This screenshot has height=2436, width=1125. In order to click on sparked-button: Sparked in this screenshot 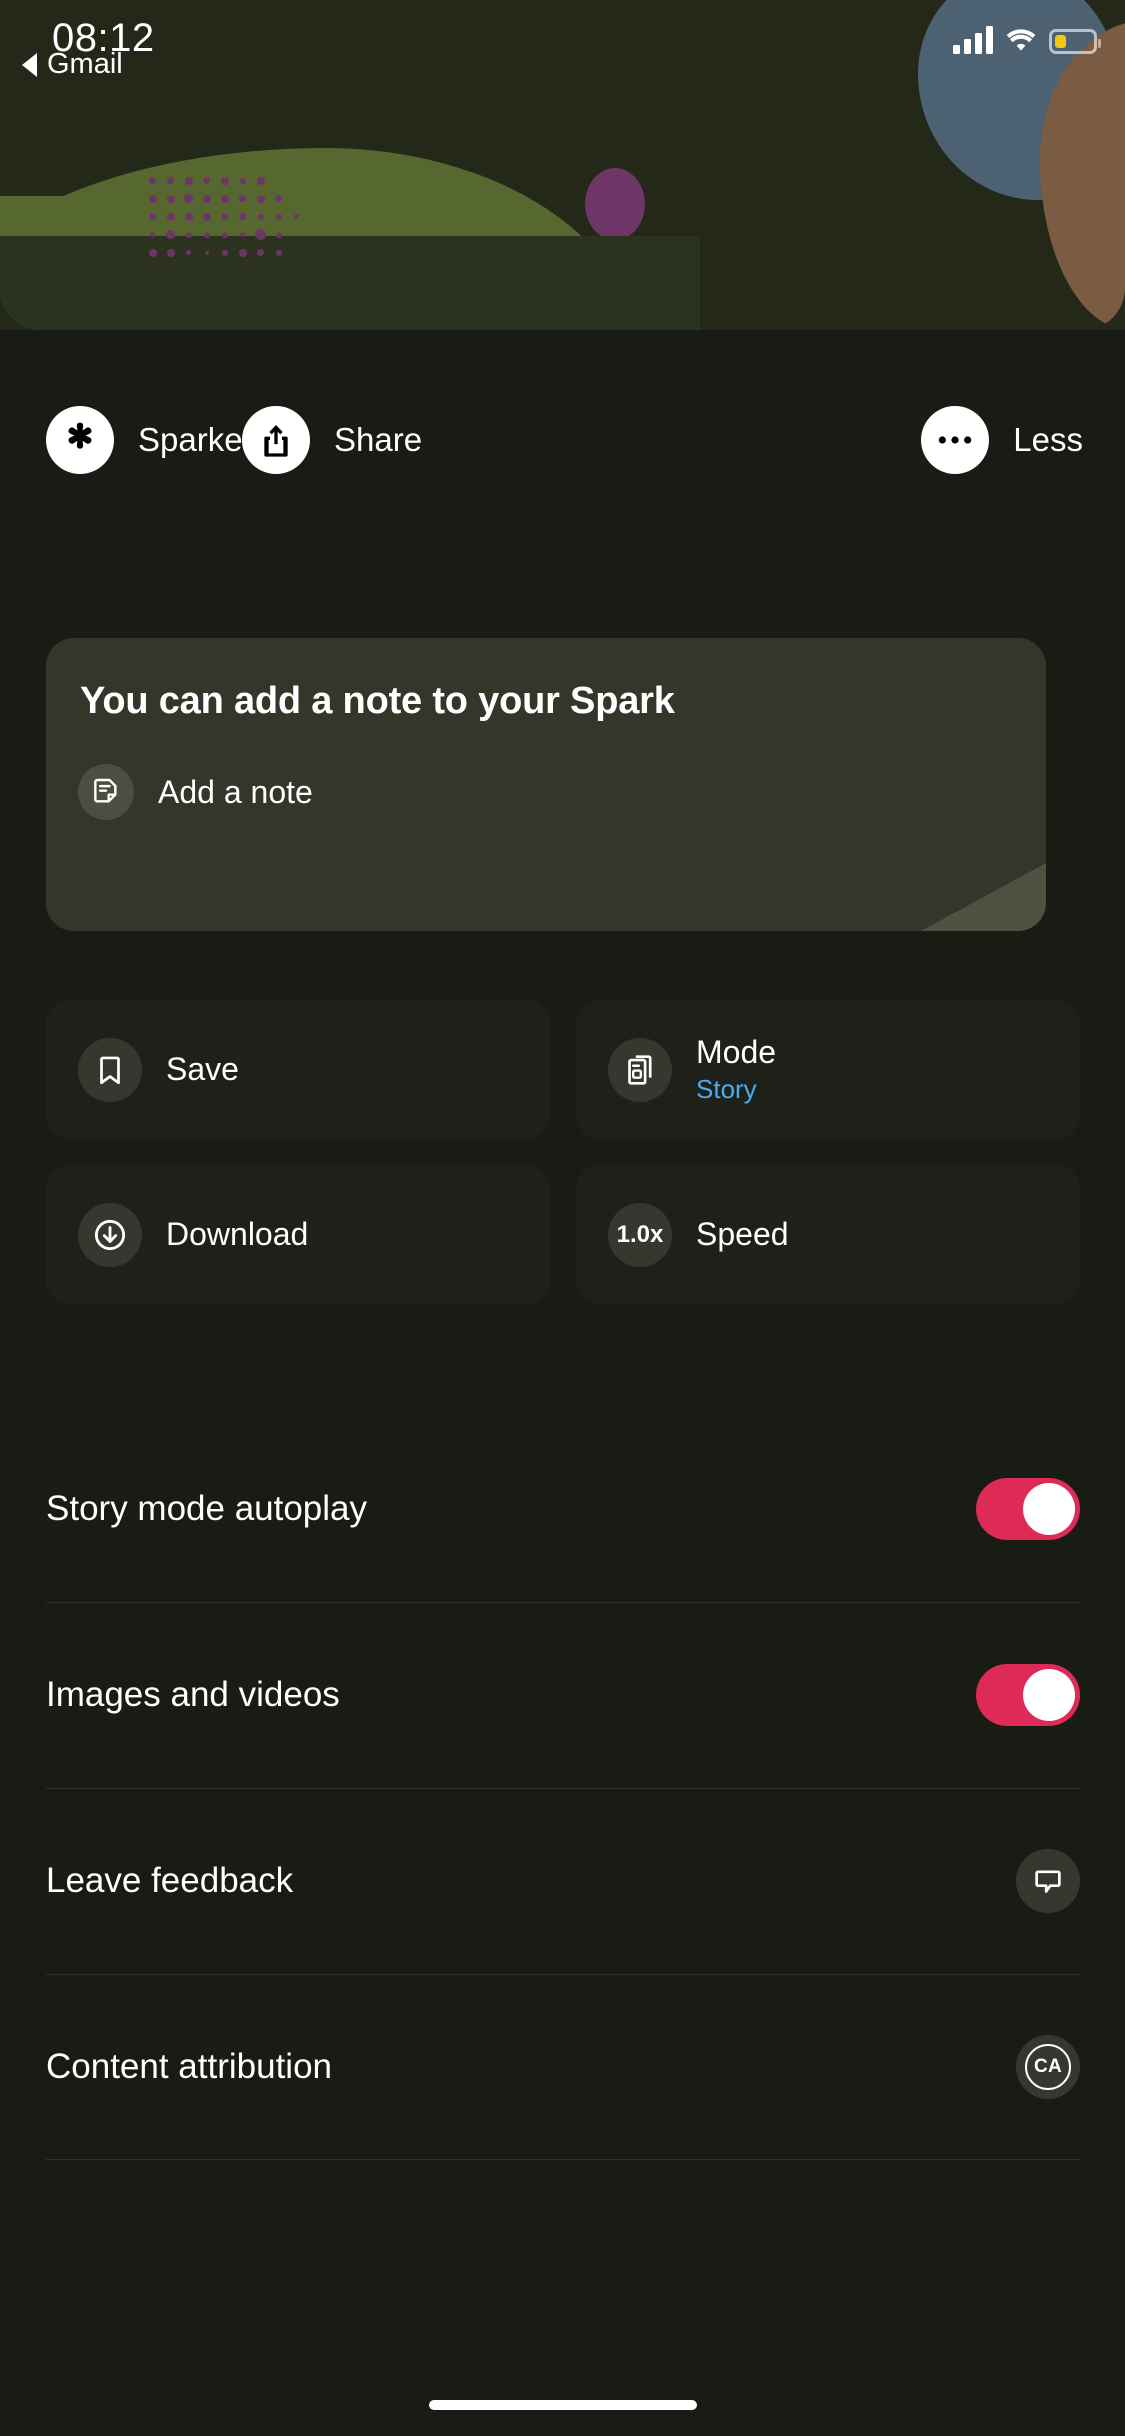, I will do `click(153, 440)`.